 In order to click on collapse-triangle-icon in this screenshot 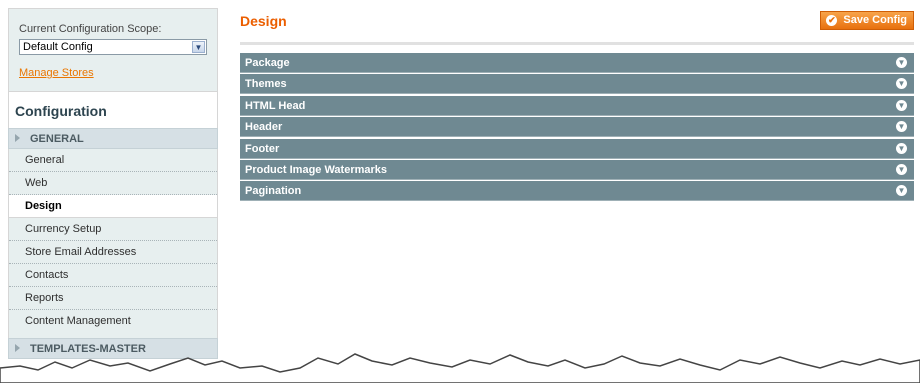, I will do `click(17, 138)`.